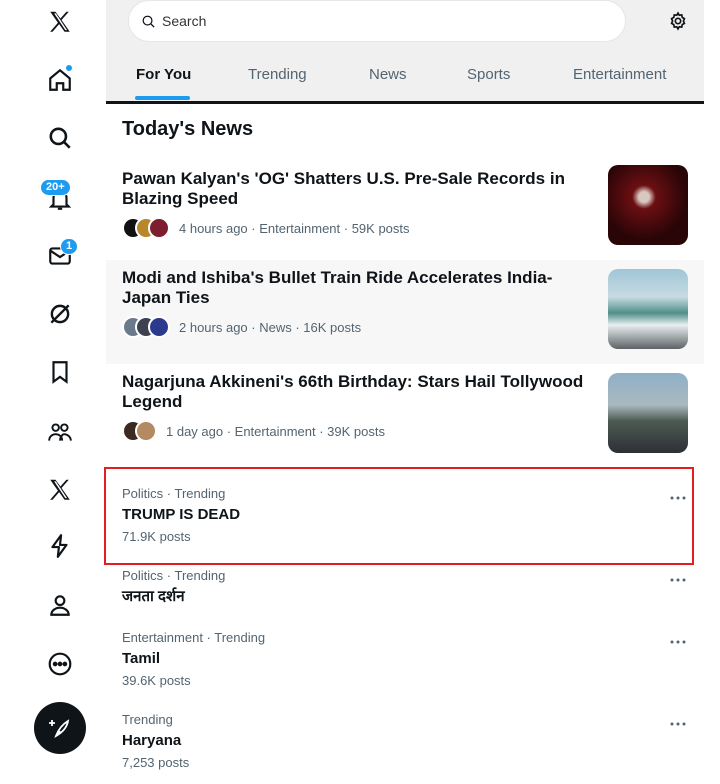  Describe the element at coordinates (60, 664) in the screenshot. I see `more-icon` at that location.